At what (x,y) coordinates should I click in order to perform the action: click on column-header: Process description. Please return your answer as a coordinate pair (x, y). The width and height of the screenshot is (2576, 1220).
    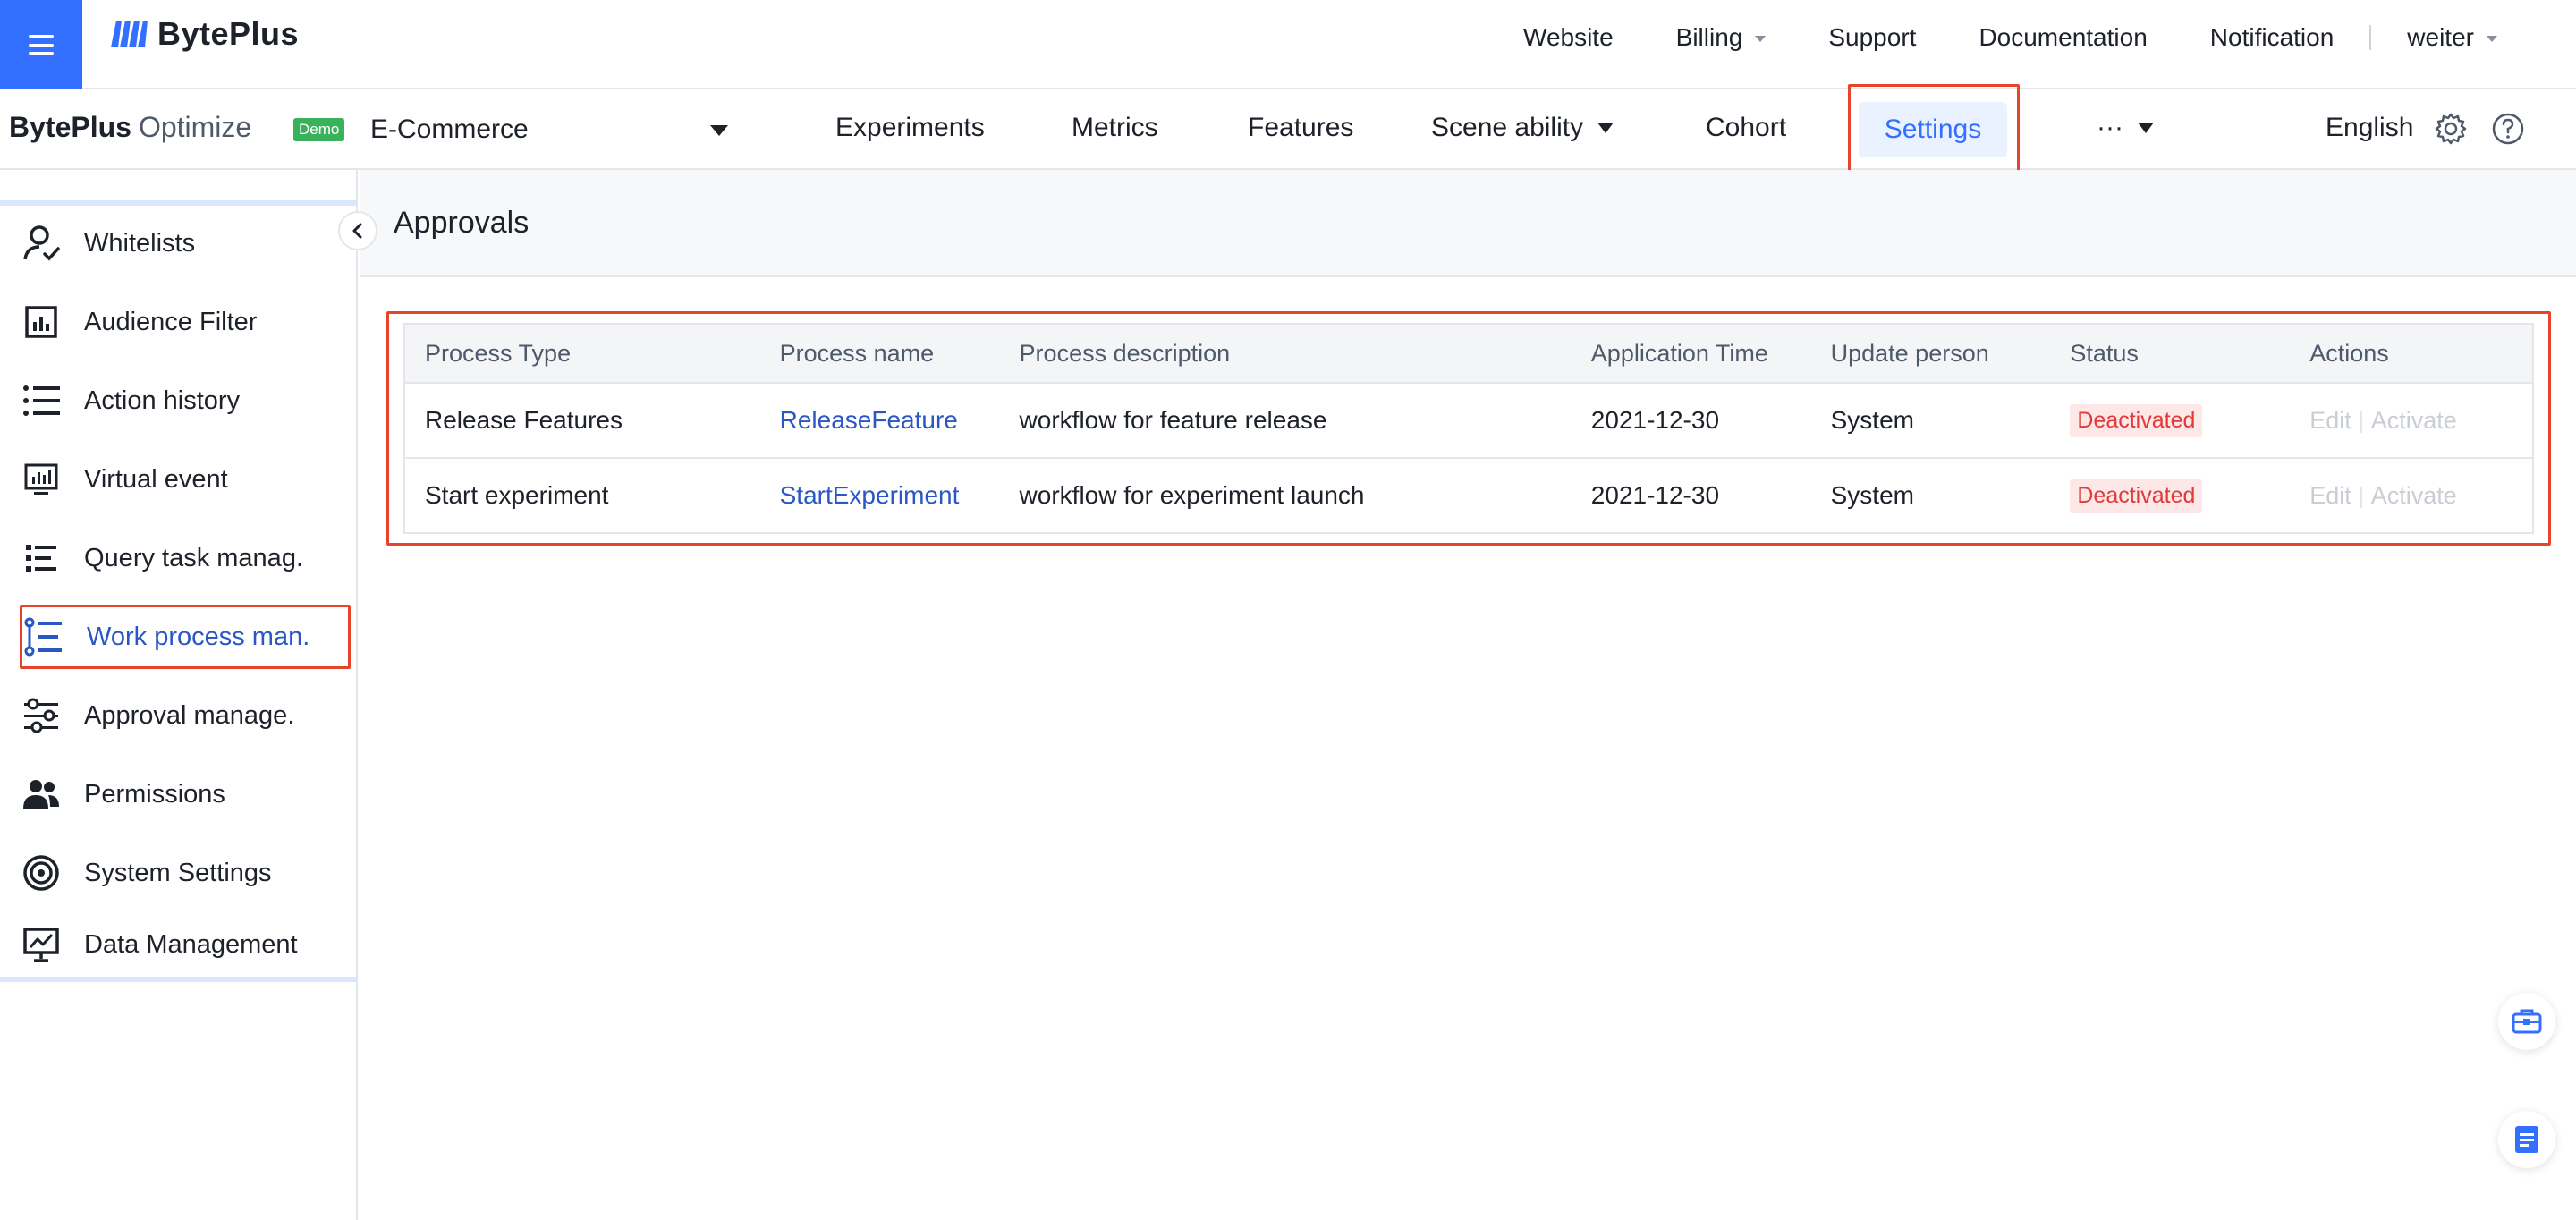
    Looking at the image, I should click on (1285, 354).